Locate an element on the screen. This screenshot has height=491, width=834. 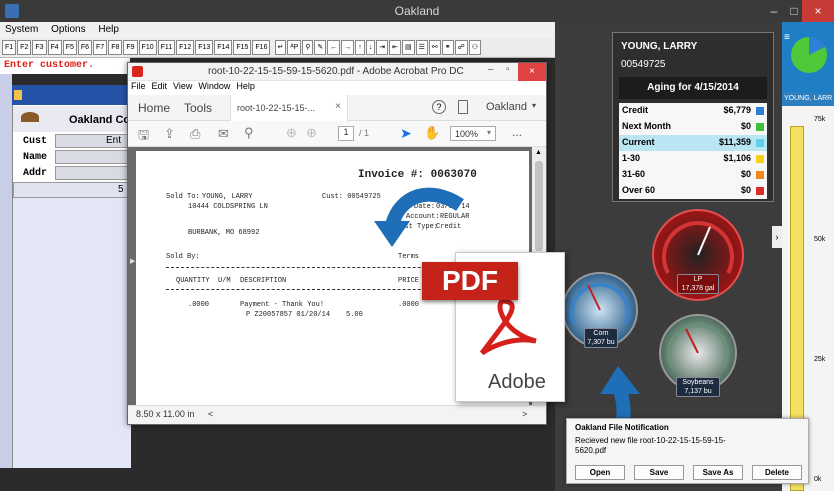
acrobat-menu-edit: Edit is located at coordinates (160, 86).